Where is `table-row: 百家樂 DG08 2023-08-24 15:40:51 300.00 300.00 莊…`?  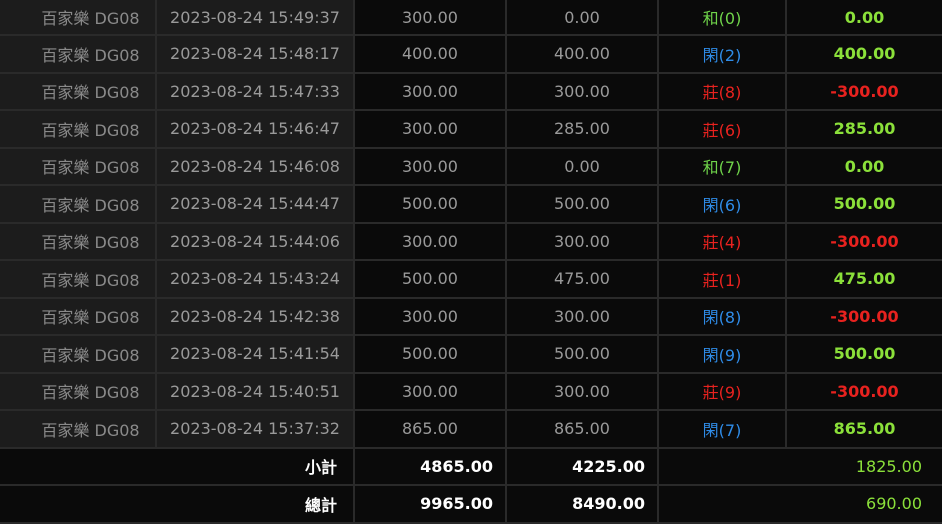
table-row: 百家樂 DG08 2023-08-24 15:40:51 300.00 300.00 莊… is located at coordinates (471, 392).